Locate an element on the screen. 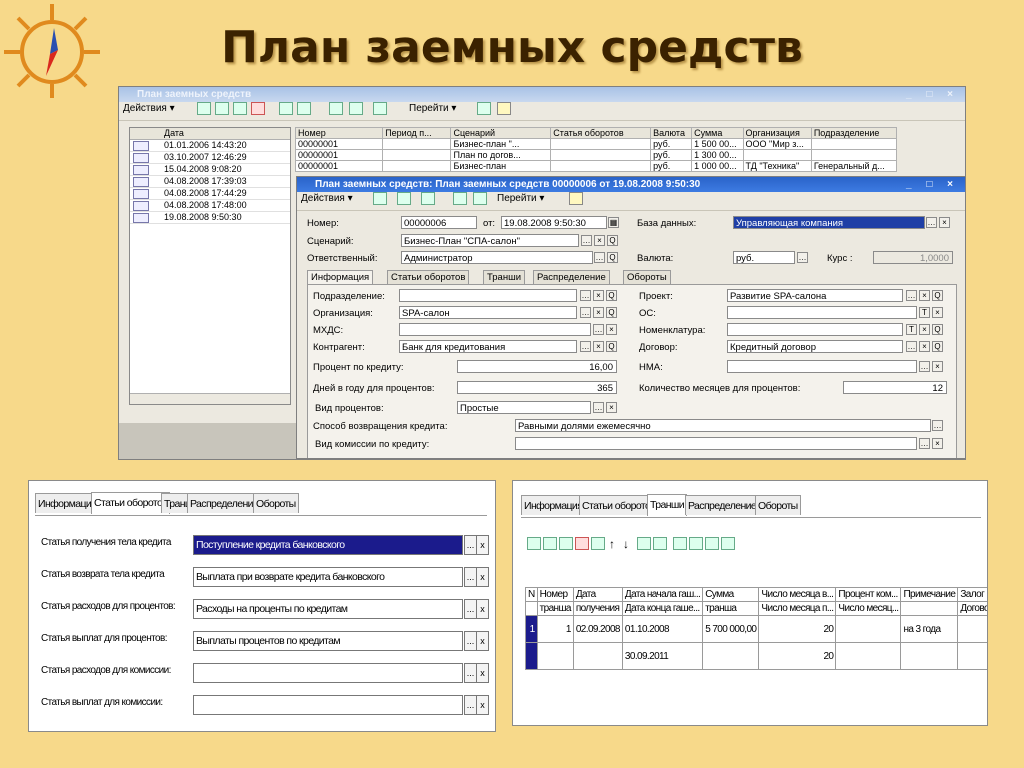  right-tab-4: Обороты is located at coordinates (778, 505).